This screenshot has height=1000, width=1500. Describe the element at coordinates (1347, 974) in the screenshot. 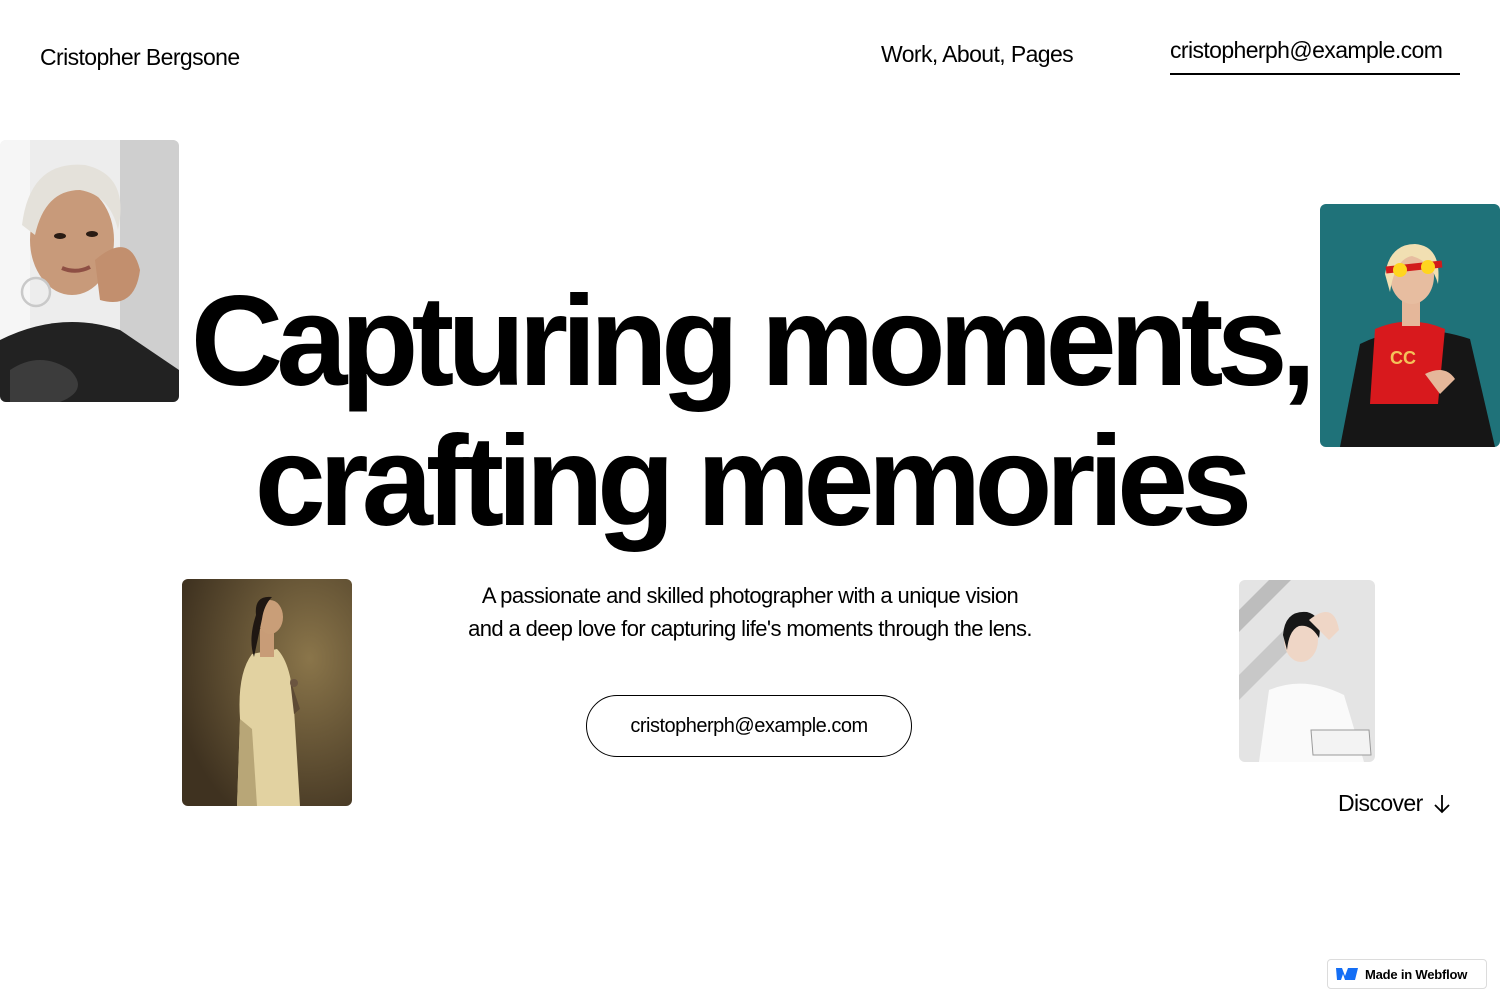

I see `webflow-logo-icon` at that location.